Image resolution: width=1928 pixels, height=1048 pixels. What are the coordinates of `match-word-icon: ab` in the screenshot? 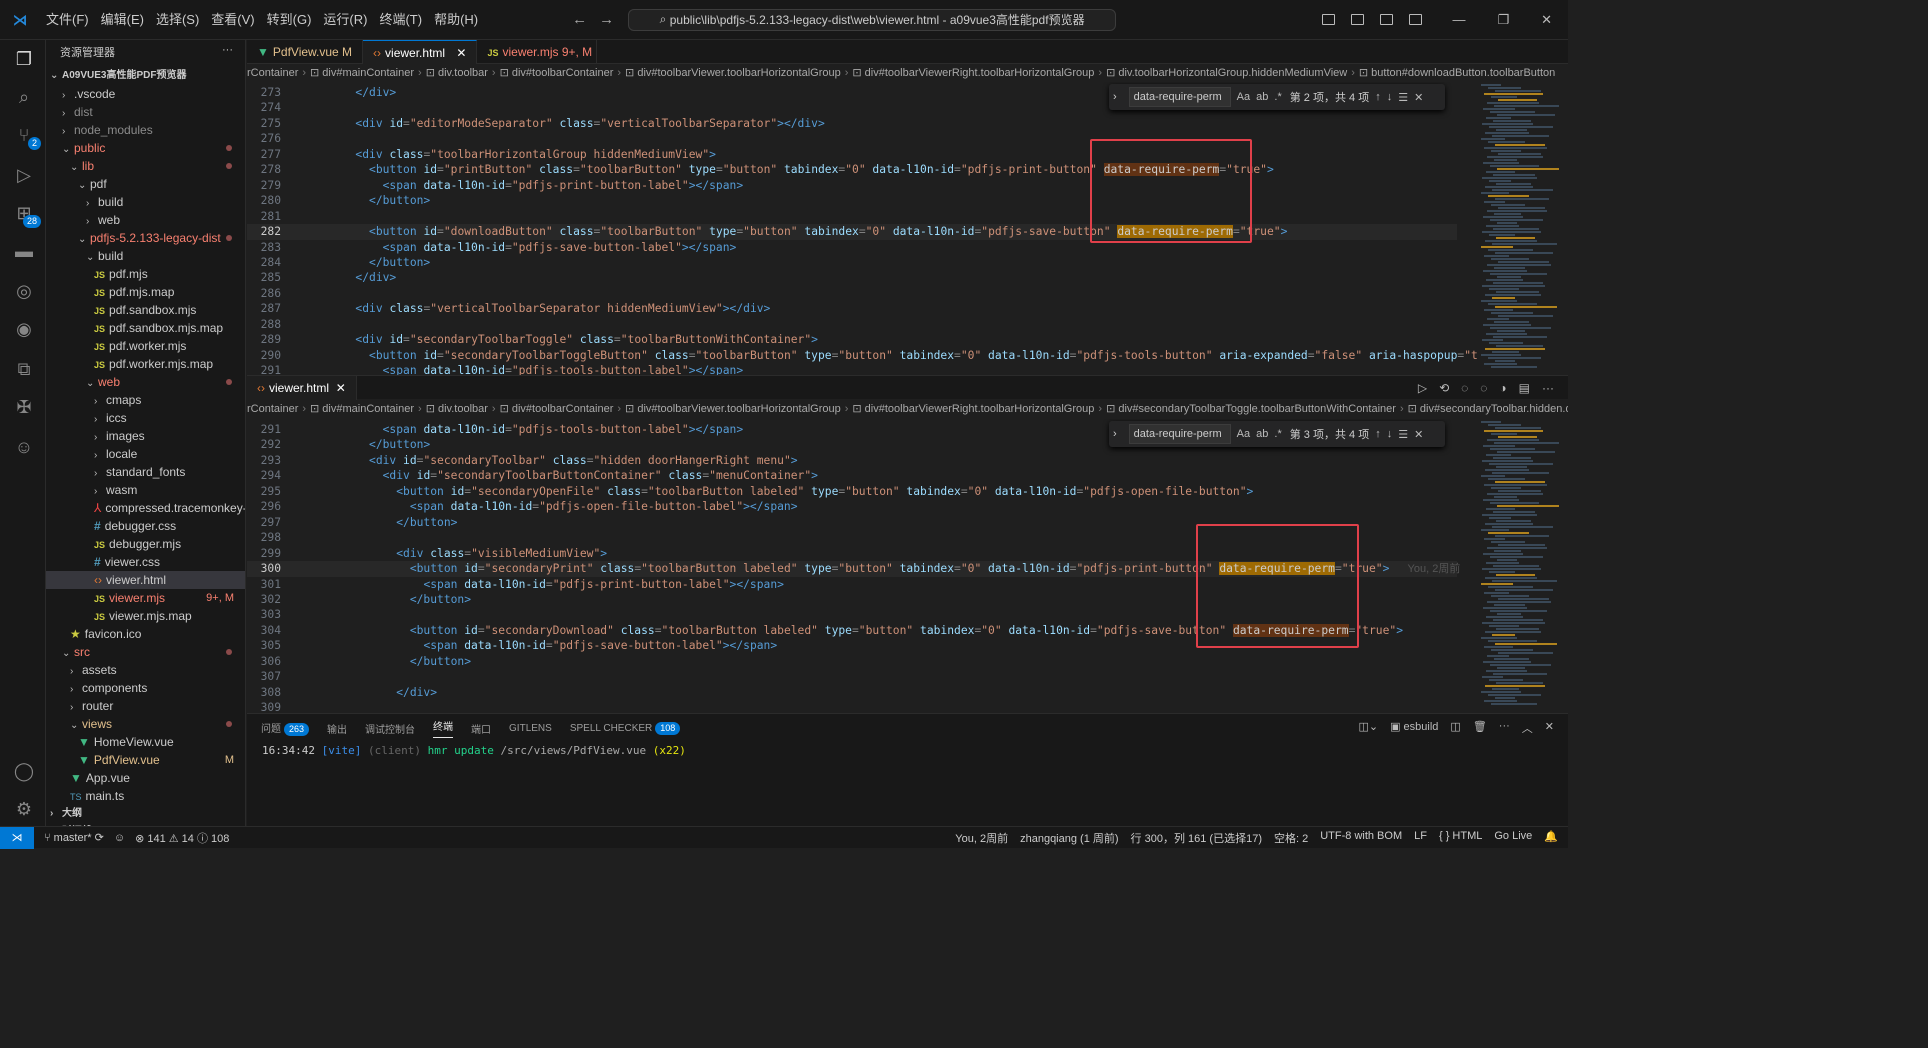 It's located at (1262, 434).